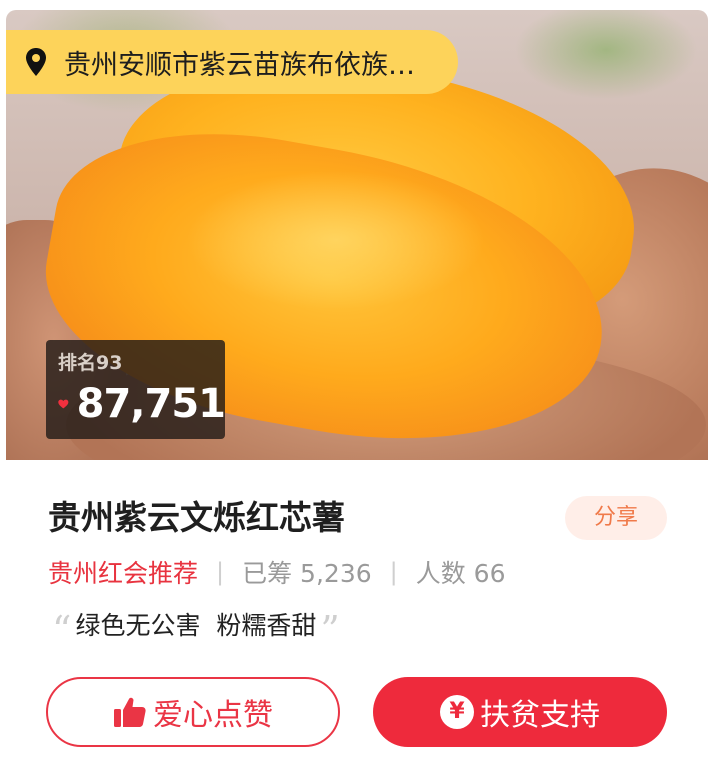  I want to click on image-layer, so click(336, 240).